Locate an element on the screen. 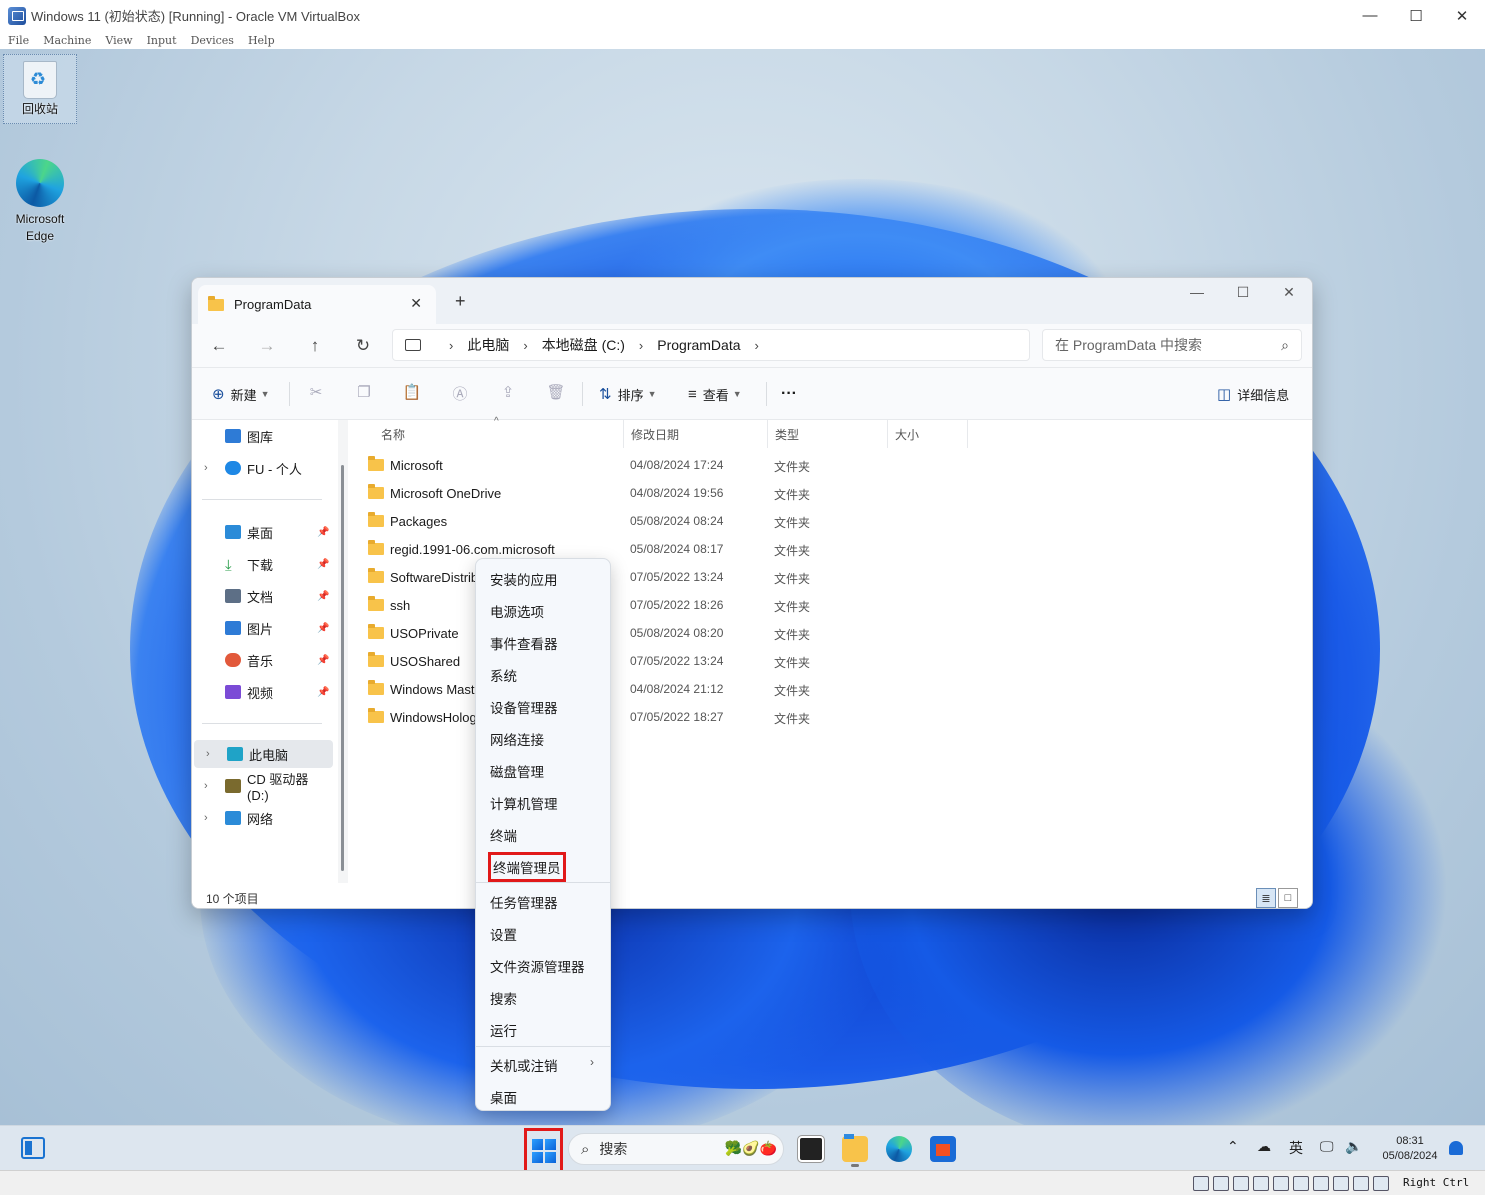  file-explorer-icon is located at coordinates (855, 1148).